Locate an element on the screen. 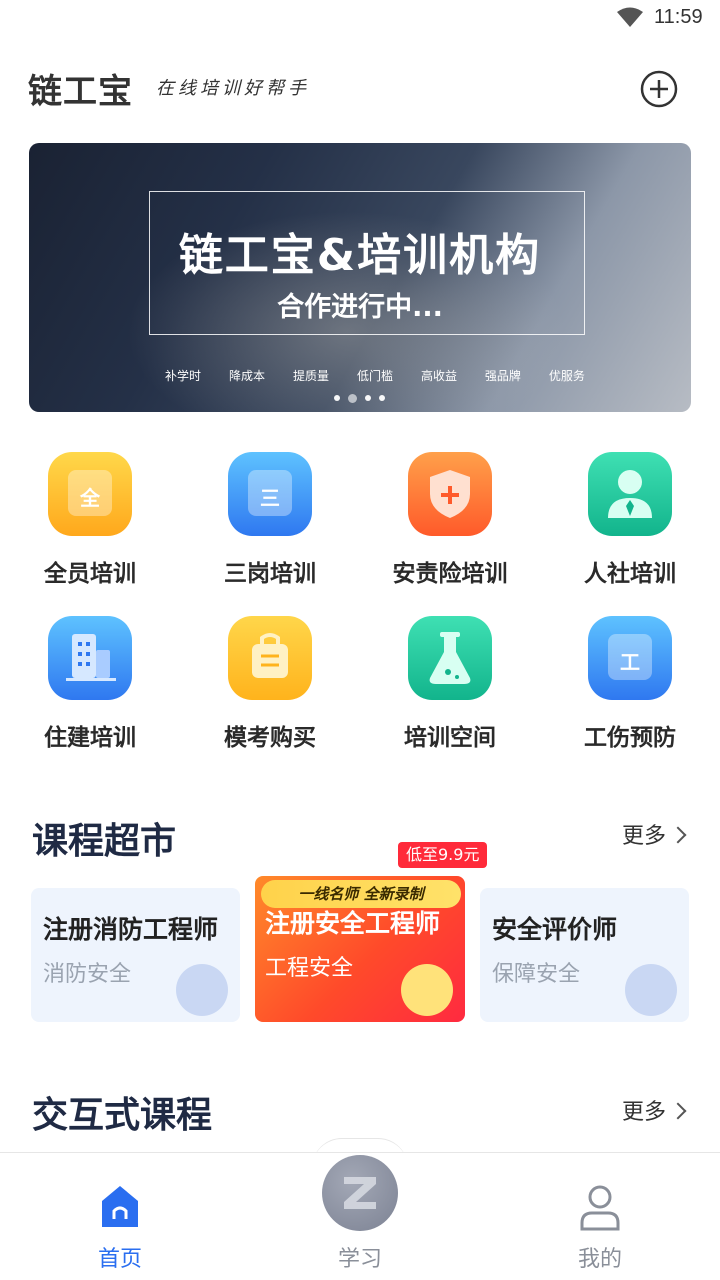 Image resolution: width=720 pixels, height=1280 pixels. person-badge-icon is located at coordinates (427, 990).